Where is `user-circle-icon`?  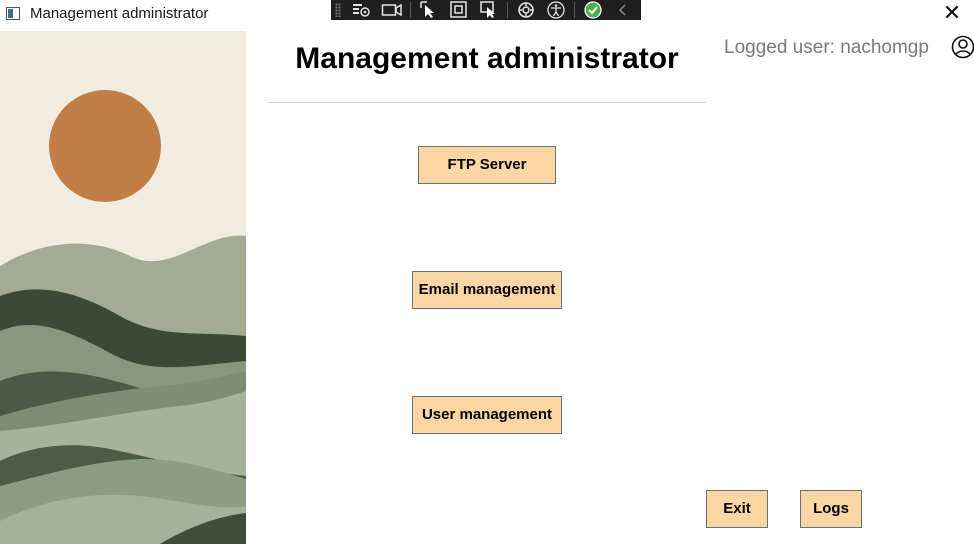 user-circle-icon is located at coordinates (962, 47).